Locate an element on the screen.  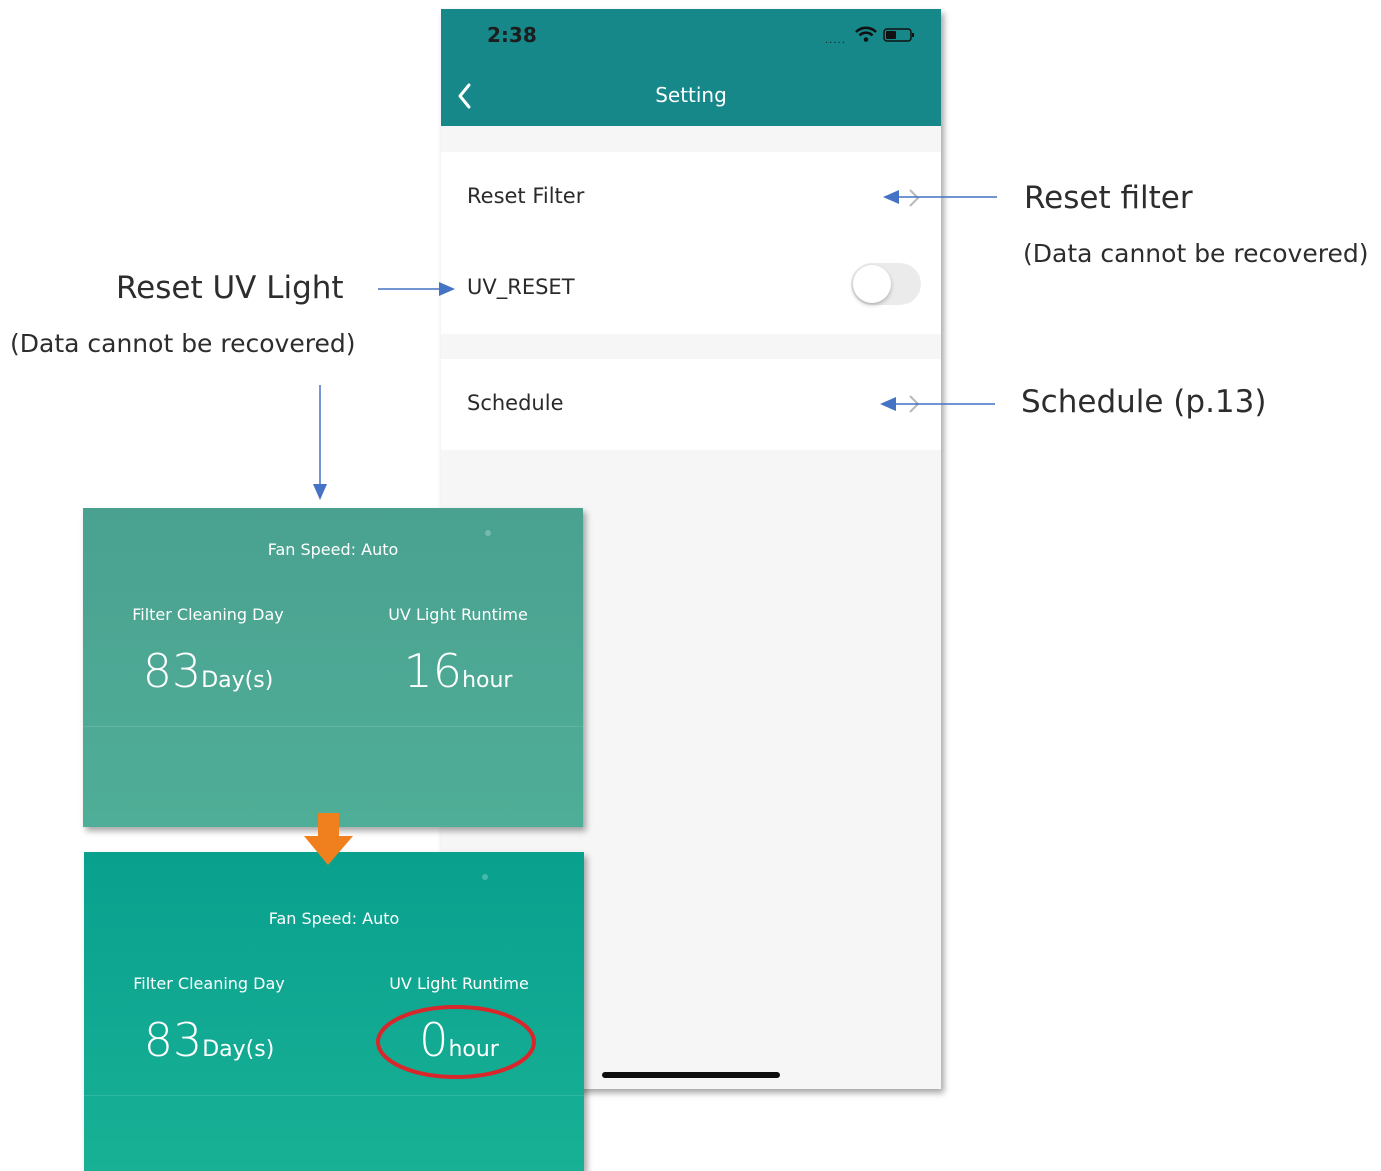
annotation-reset-filter-note: (Data cannot be recovered) is located at coordinates (1196, 253).